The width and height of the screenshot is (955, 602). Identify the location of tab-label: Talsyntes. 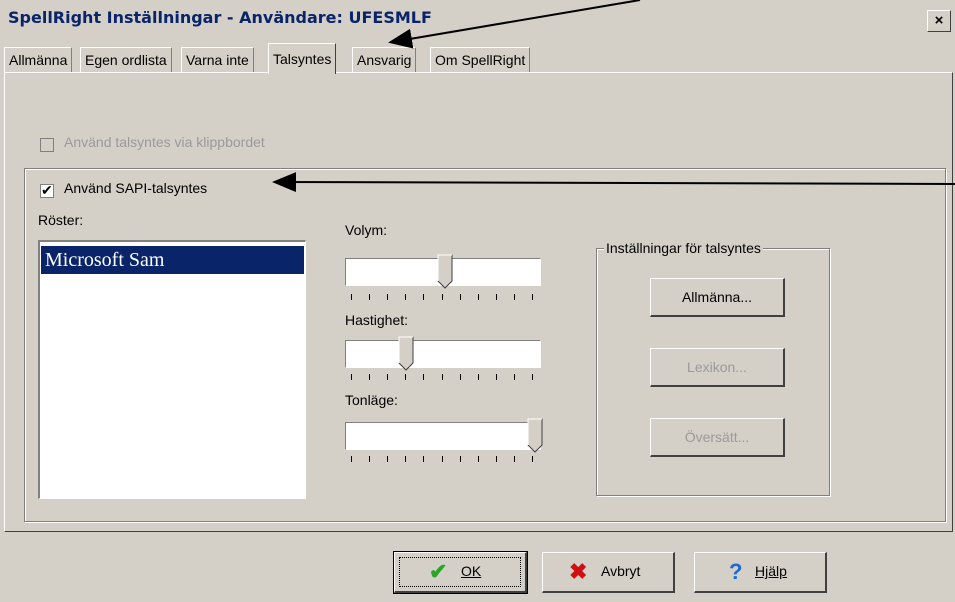
(302, 59).